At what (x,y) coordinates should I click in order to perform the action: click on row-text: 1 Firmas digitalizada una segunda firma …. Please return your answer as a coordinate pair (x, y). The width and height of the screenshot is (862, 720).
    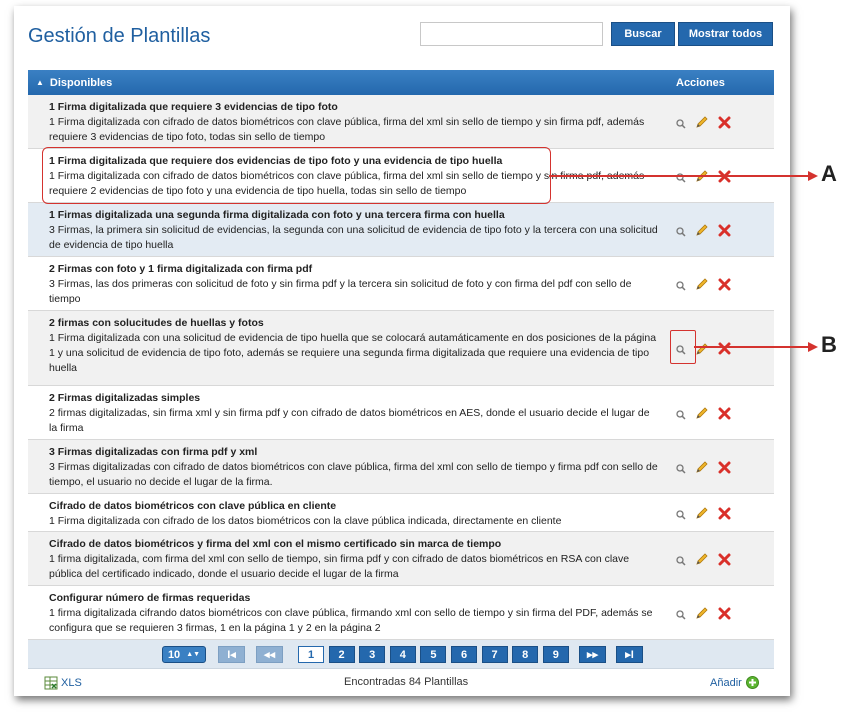
    Looking at the image, I should click on (354, 230).